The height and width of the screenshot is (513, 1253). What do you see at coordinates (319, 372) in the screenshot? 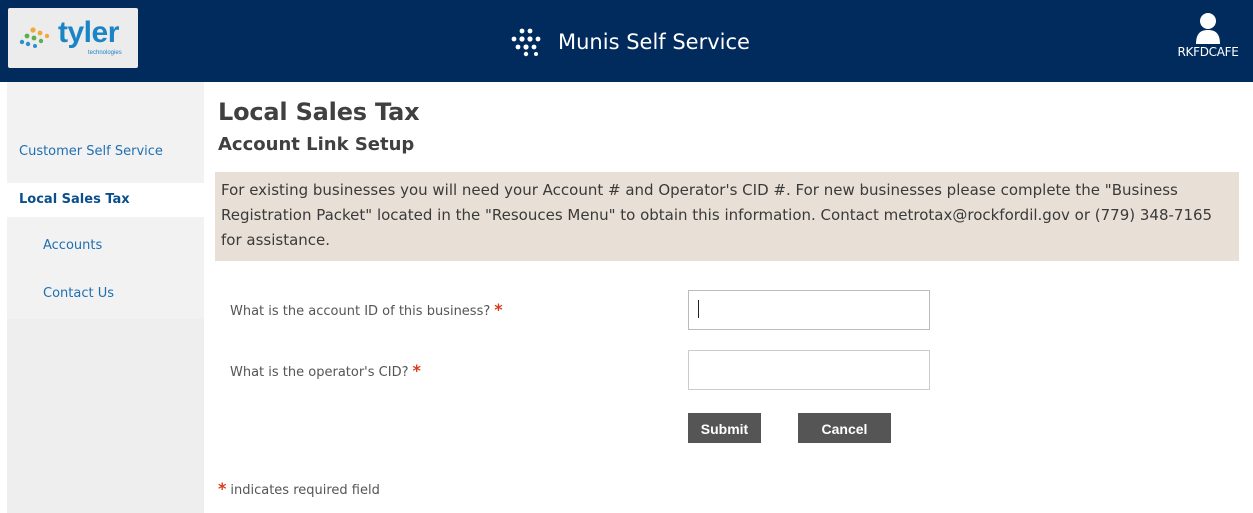
I see `operator-cid-label-text: What is the operator's CID?` at bounding box center [319, 372].